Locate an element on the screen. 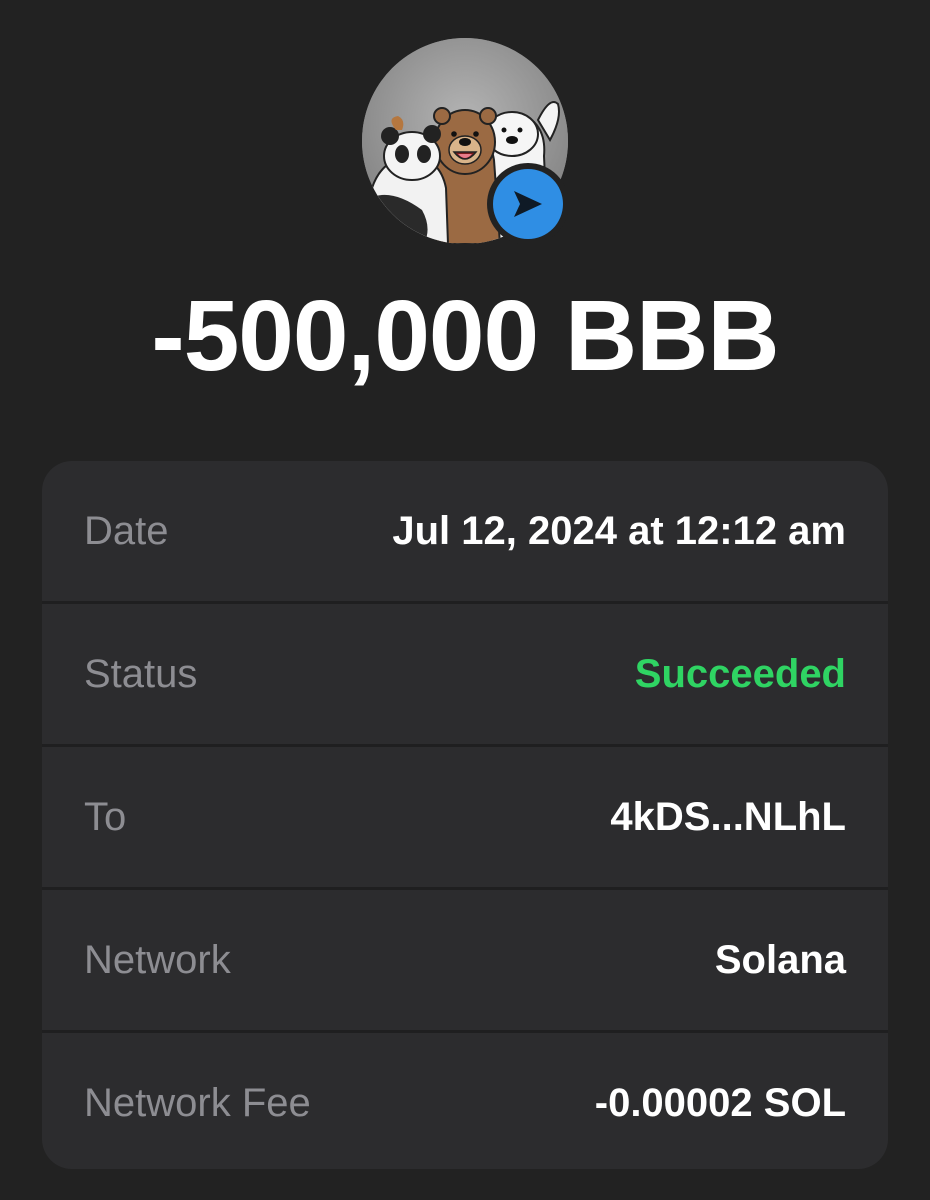 The image size is (930, 1200). network-fee-value: -0.00002 SOL is located at coordinates (720, 1102).